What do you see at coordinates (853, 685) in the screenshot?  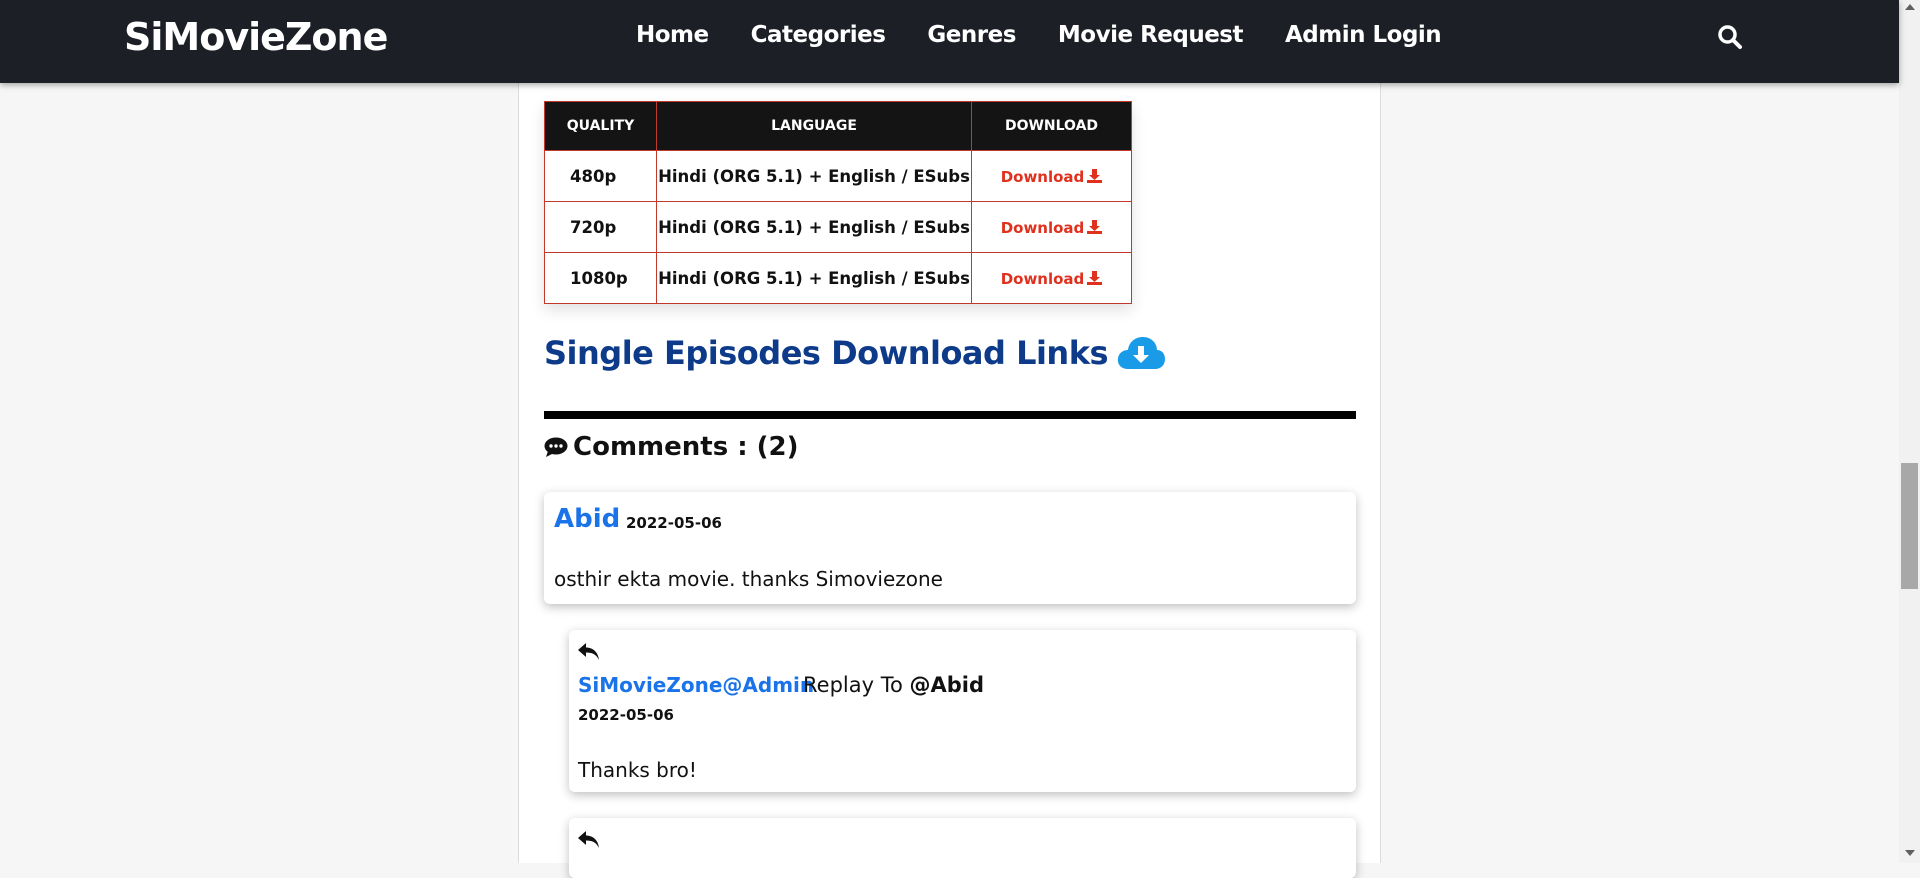 I see `reply-to-text: Replay To` at bounding box center [853, 685].